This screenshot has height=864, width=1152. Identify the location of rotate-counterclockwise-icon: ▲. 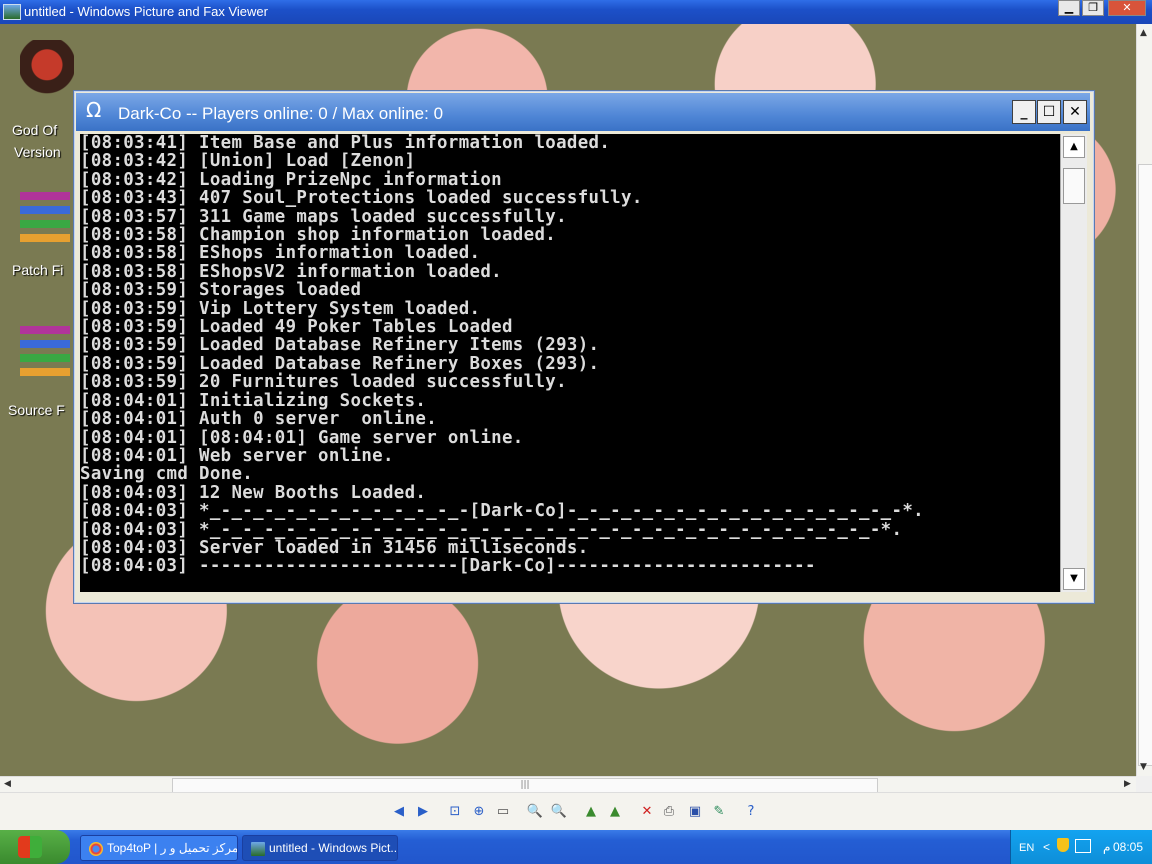
(615, 812).